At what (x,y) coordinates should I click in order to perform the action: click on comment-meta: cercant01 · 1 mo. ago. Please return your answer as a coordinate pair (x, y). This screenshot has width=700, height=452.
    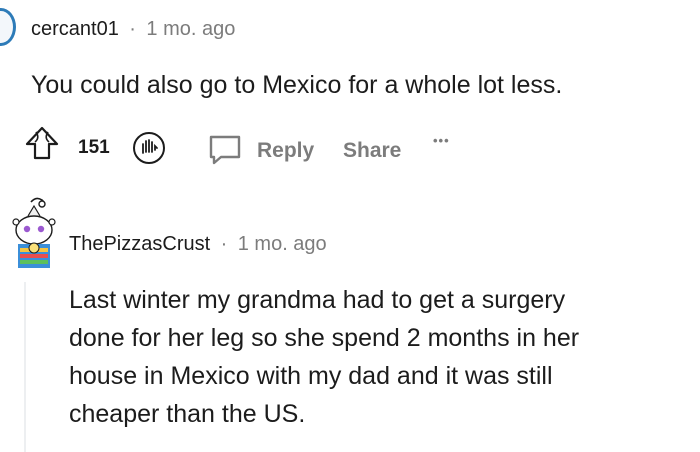
    Looking at the image, I should click on (133, 29).